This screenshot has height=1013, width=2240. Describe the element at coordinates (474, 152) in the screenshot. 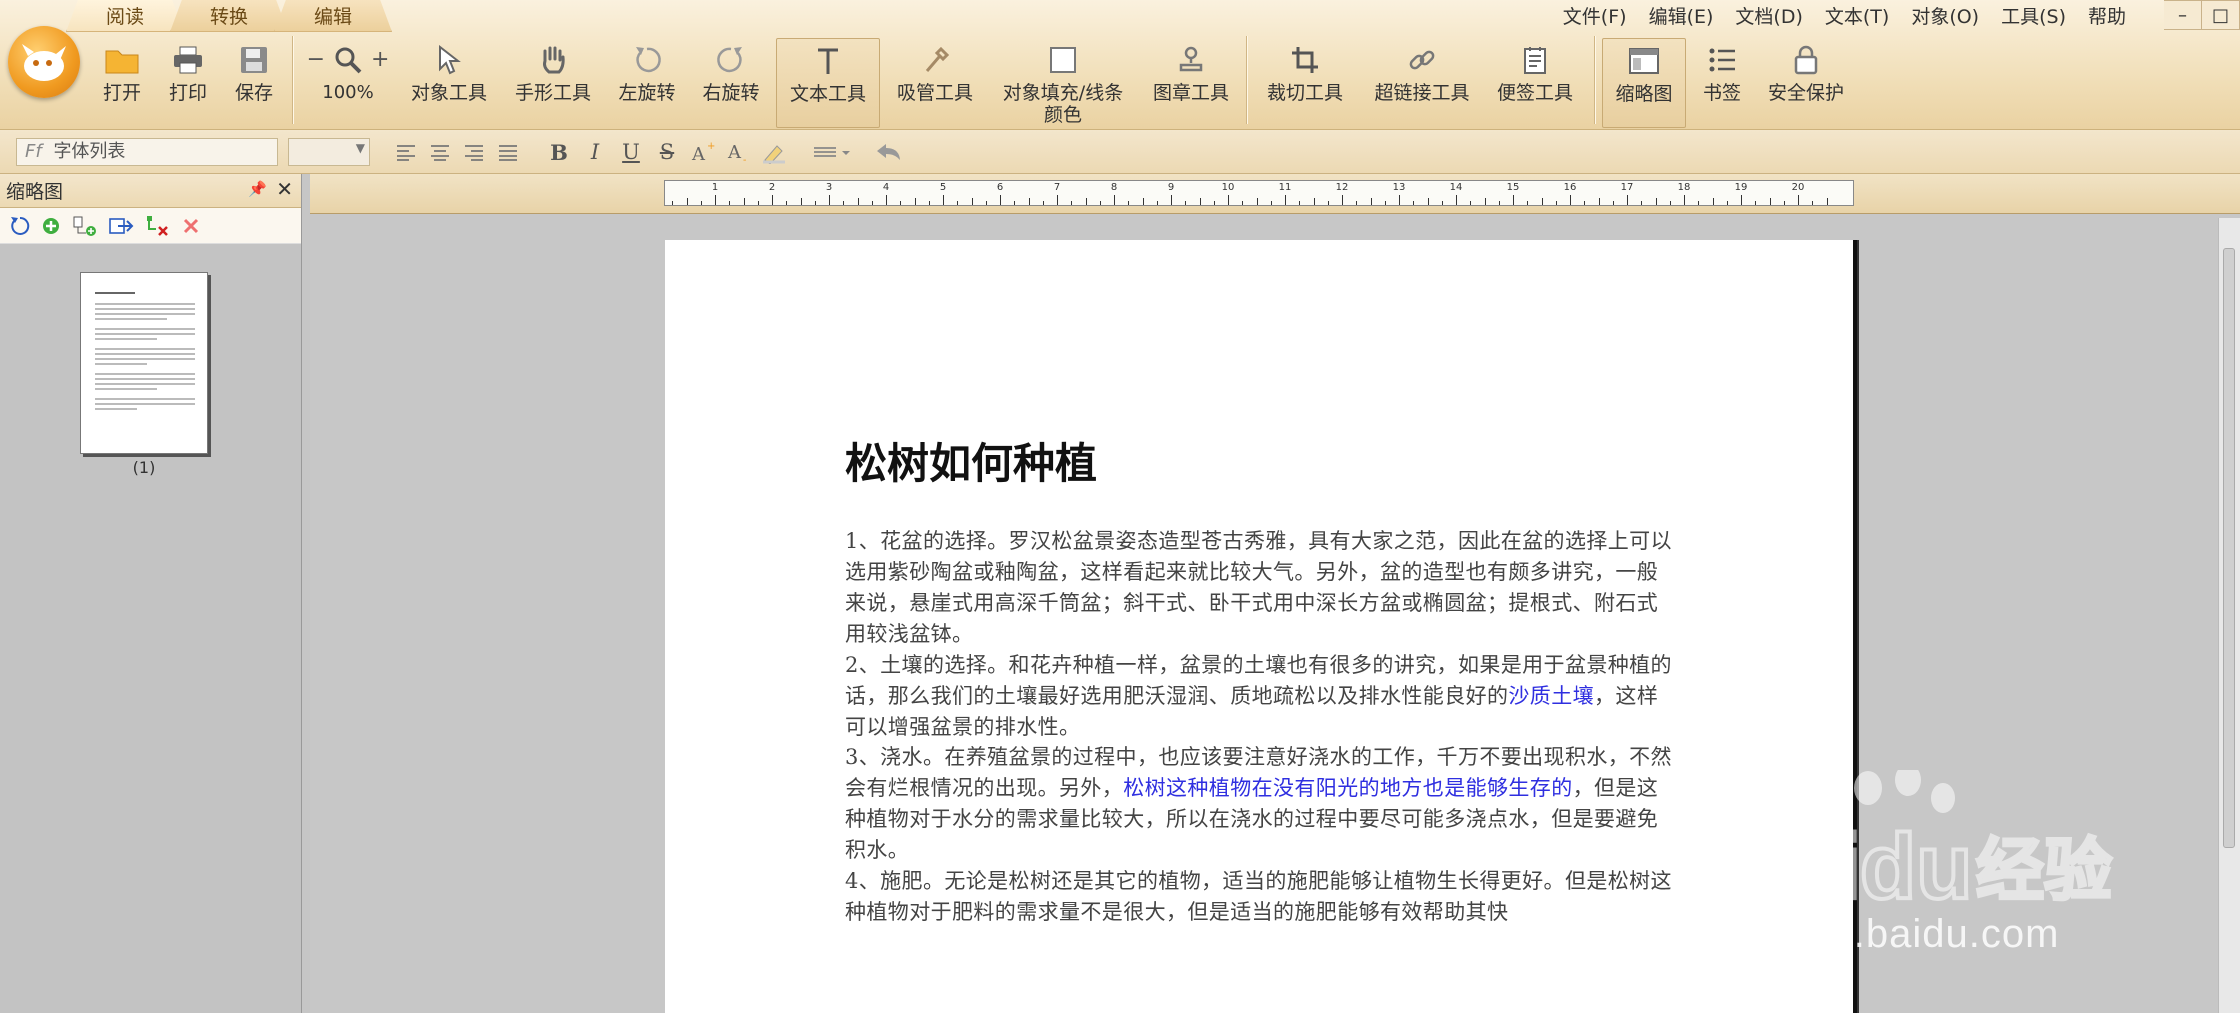

I see `align-right-button` at that location.